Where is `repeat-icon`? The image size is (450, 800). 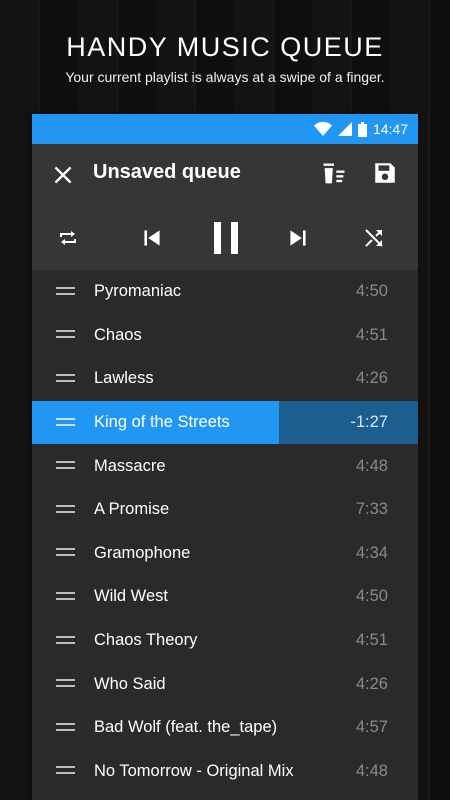 repeat-icon is located at coordinates (68, 238).